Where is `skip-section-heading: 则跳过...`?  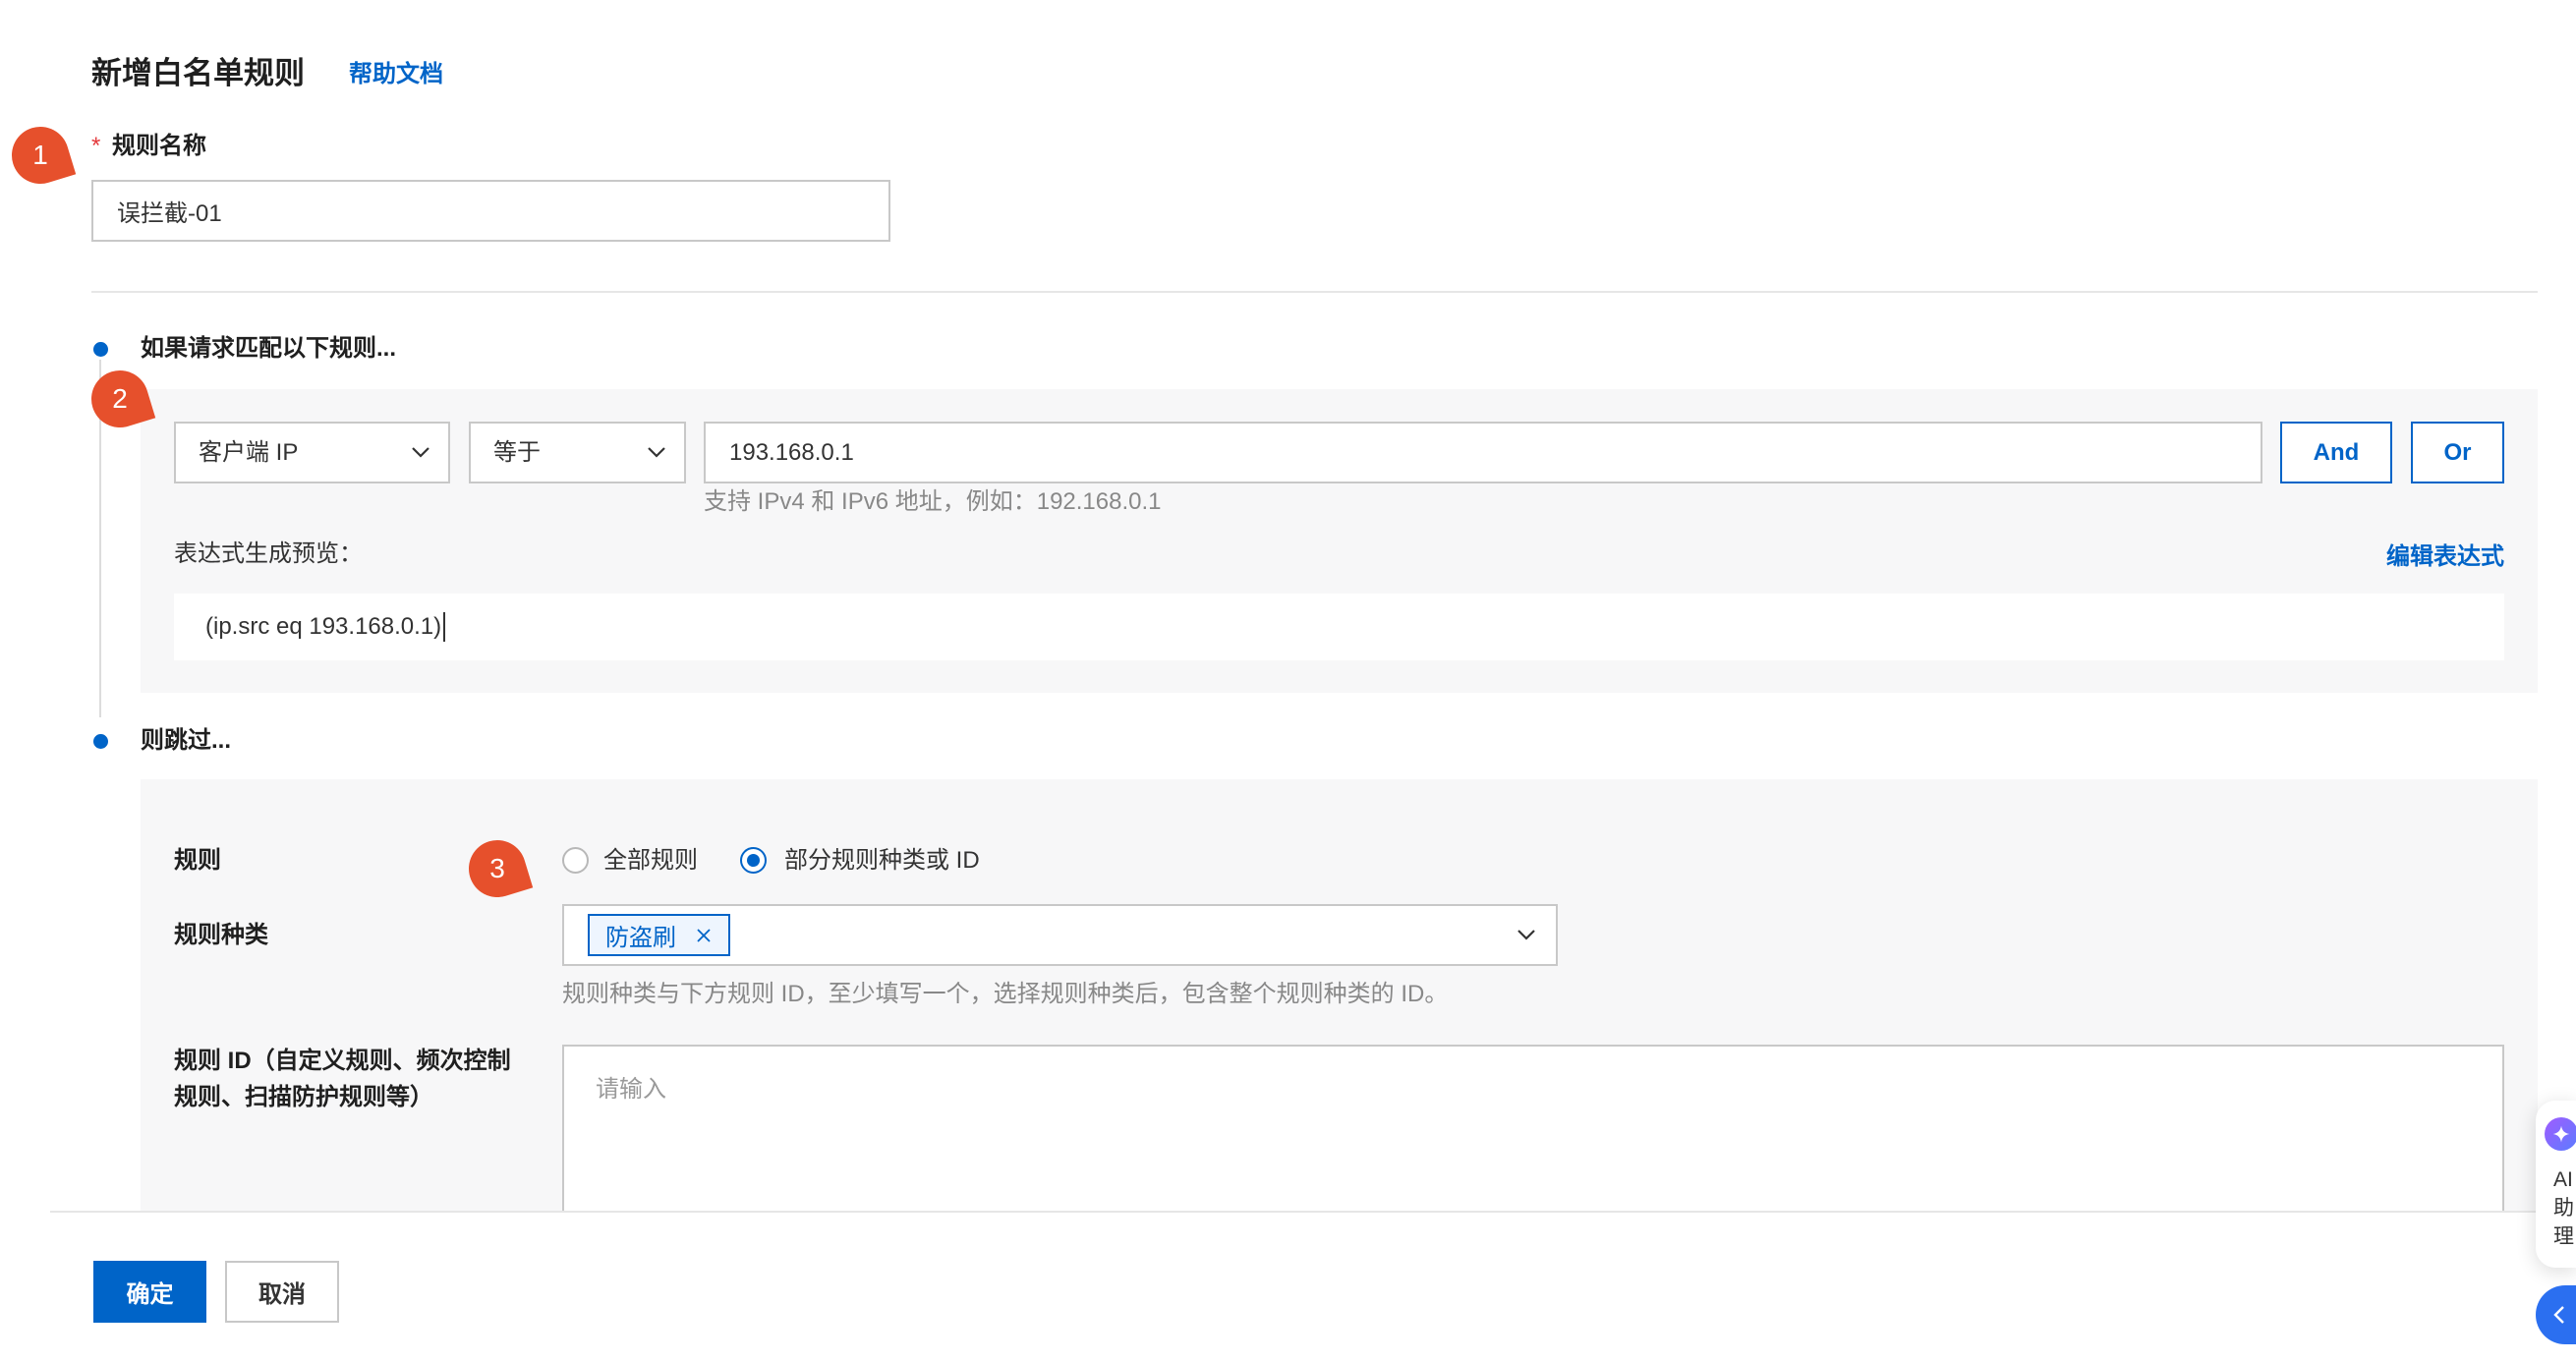
skip-section-heading: 则跳过... is located at coordinates (187, 740).